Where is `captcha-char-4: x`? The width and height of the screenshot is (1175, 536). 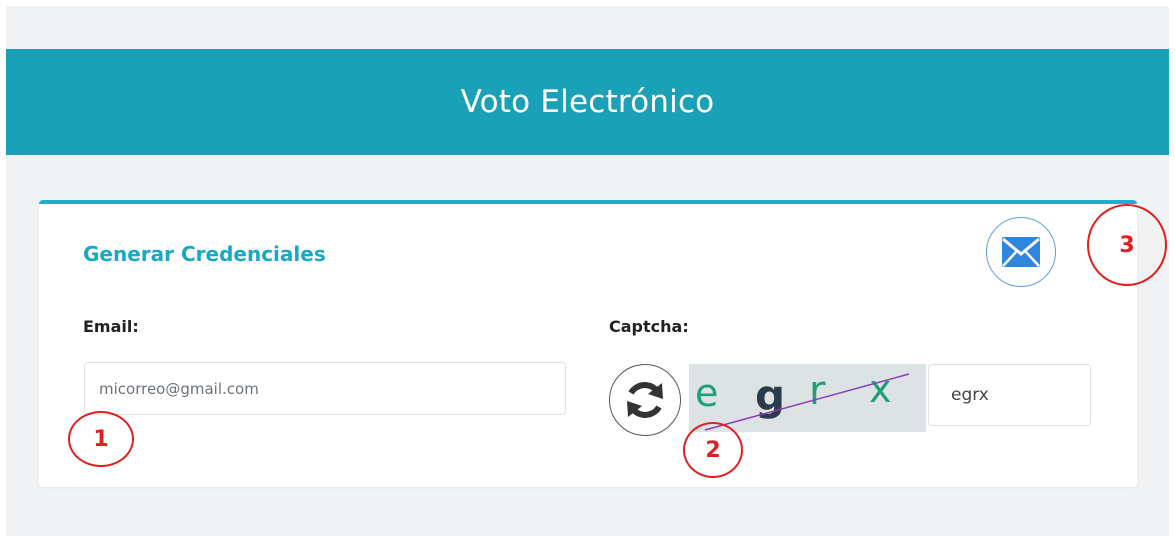 captcha-char-4: x is located at coordinates (880, 389).